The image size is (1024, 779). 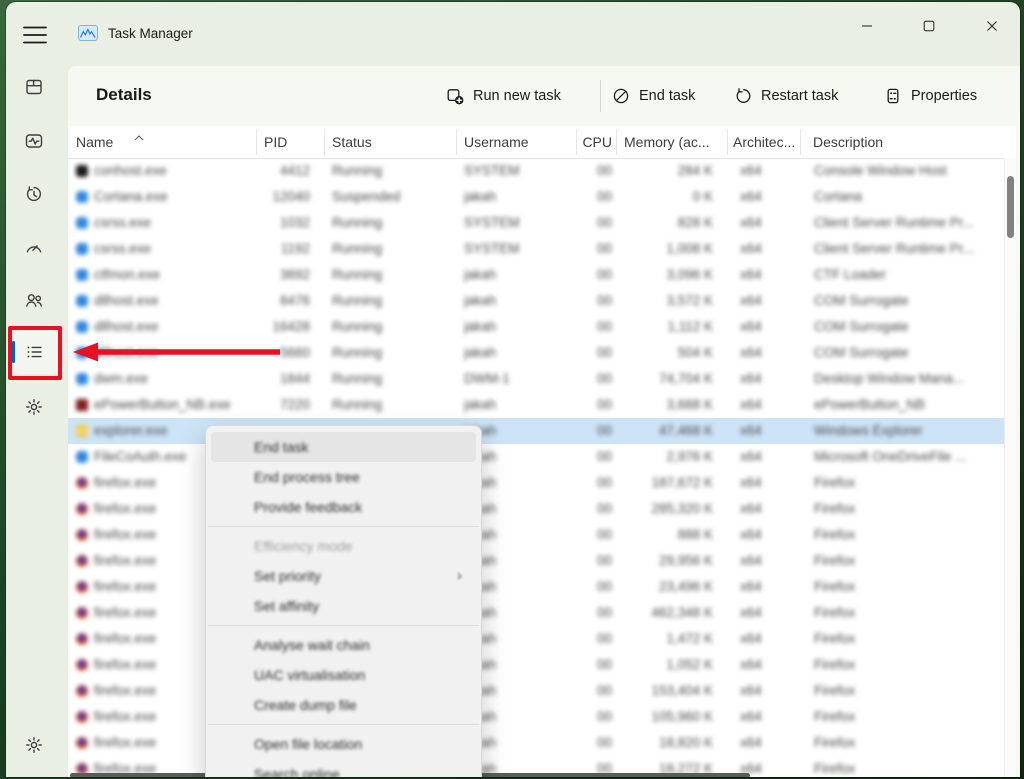 What do you see at coordinates (34, 745) in the screenshot?
I see `sidebar-item-settings` at bounding box center [34, 745].